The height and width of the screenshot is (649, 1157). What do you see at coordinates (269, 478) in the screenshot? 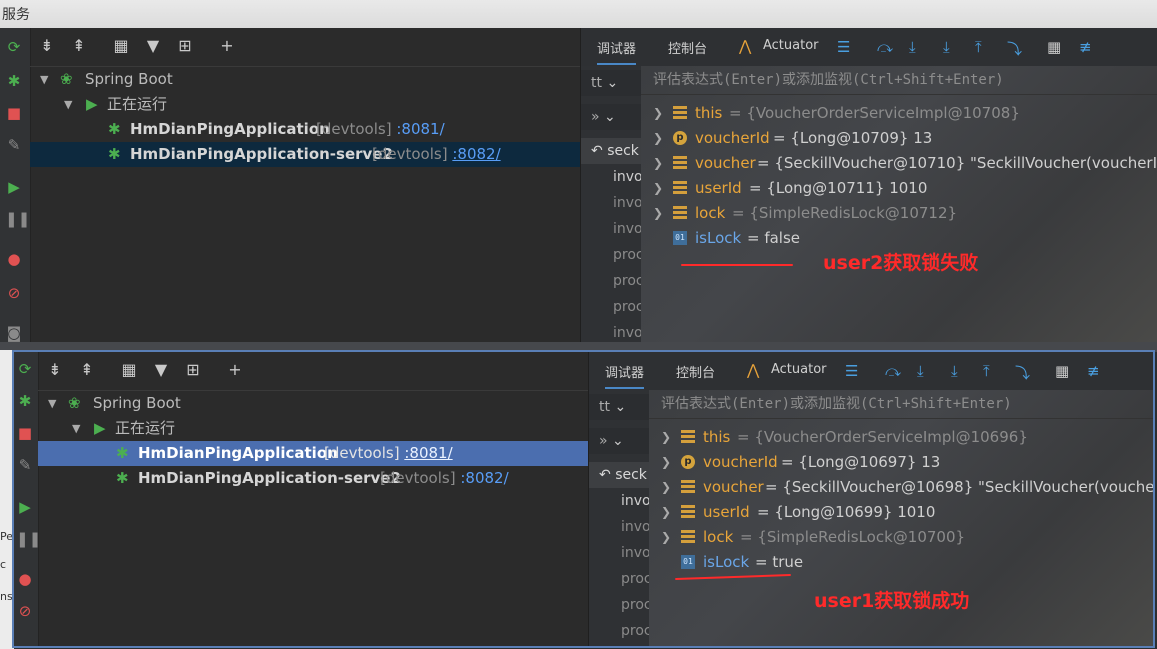
I see `app-name: HmDianPingApplication-serve2` at bounding box center [269, 478].